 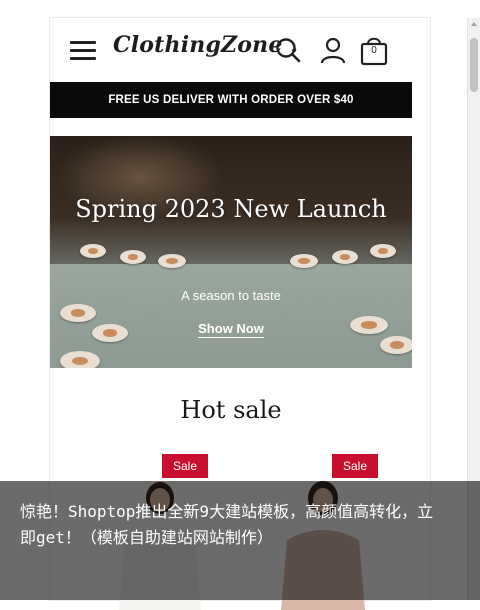 What do you see at coordinates (231, 410) in the screenshot?
I see `hot-sale-title: Hot sale` at bounding box center [231, 410].